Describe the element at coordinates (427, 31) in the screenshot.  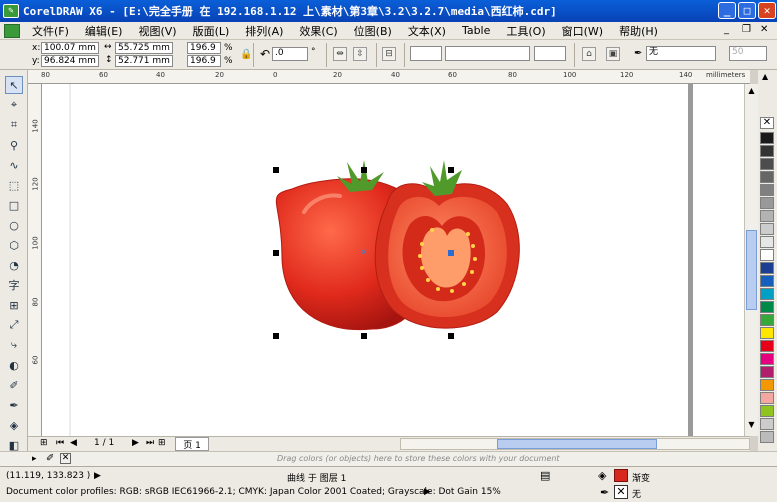
I see `menu-text: 文本(X)` at that location.